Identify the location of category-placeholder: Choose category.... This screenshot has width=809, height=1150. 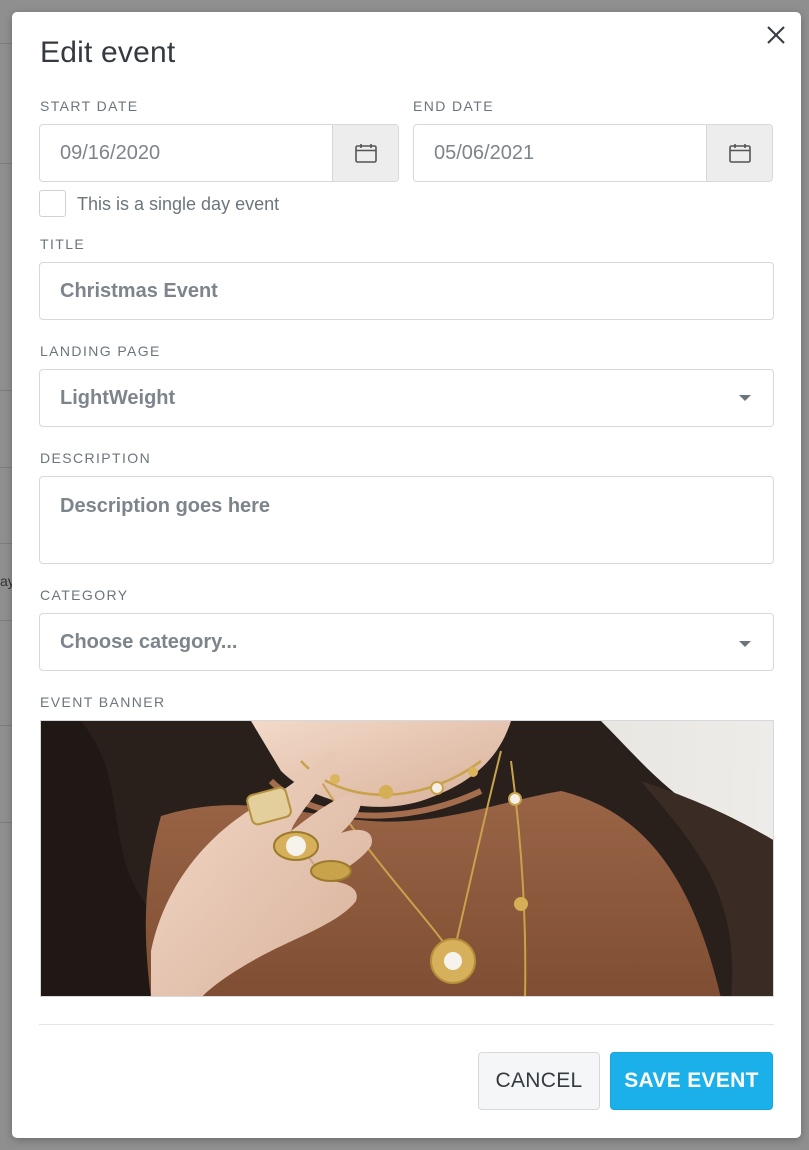
(149, 641).